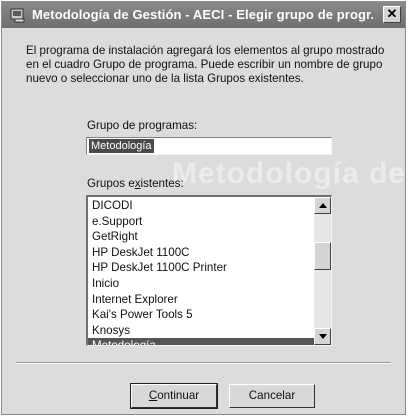 The width and height of the screenshot is (409, 419). Describe the element at coordinates (201, 341) in the screenshot. I see `list-item: Metodología` at that location.